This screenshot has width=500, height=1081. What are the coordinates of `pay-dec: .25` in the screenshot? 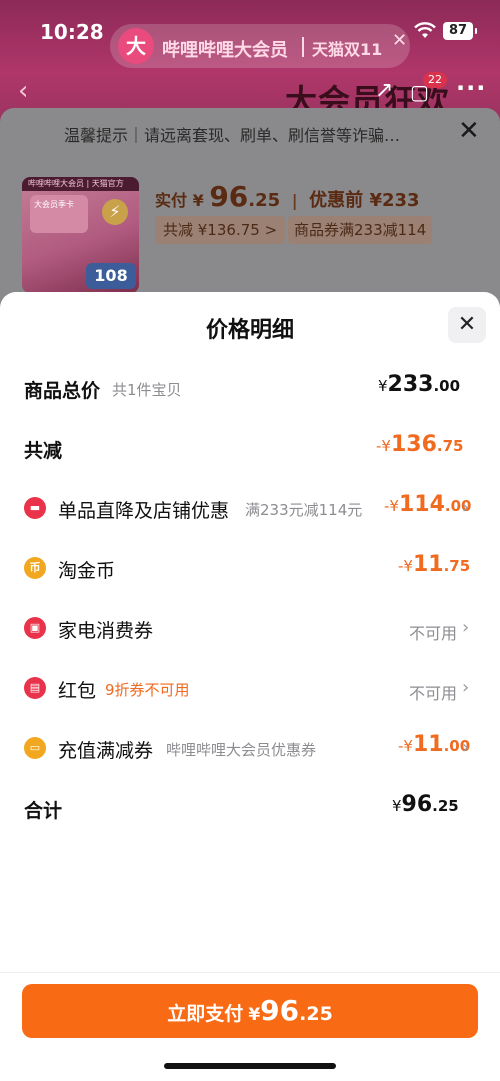 It's located at (316, 1014).